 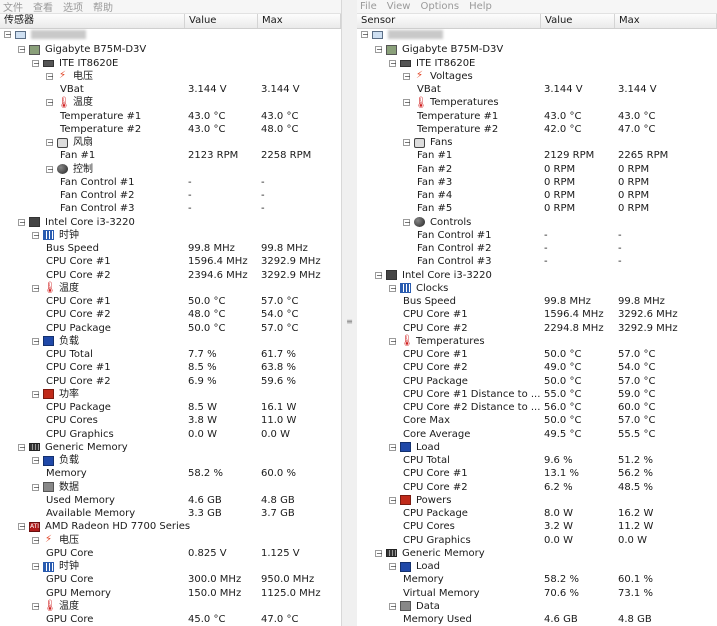 I want to click on menu-view: View, so click(x=399, y=6).